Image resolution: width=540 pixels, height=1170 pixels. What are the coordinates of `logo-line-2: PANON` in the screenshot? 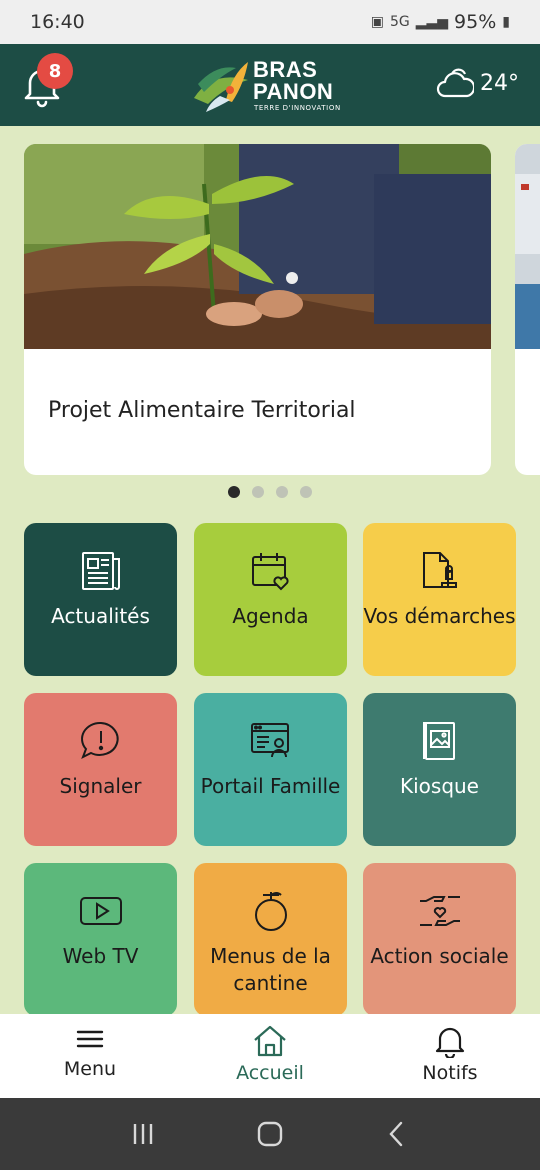 It's located at (293, 91).